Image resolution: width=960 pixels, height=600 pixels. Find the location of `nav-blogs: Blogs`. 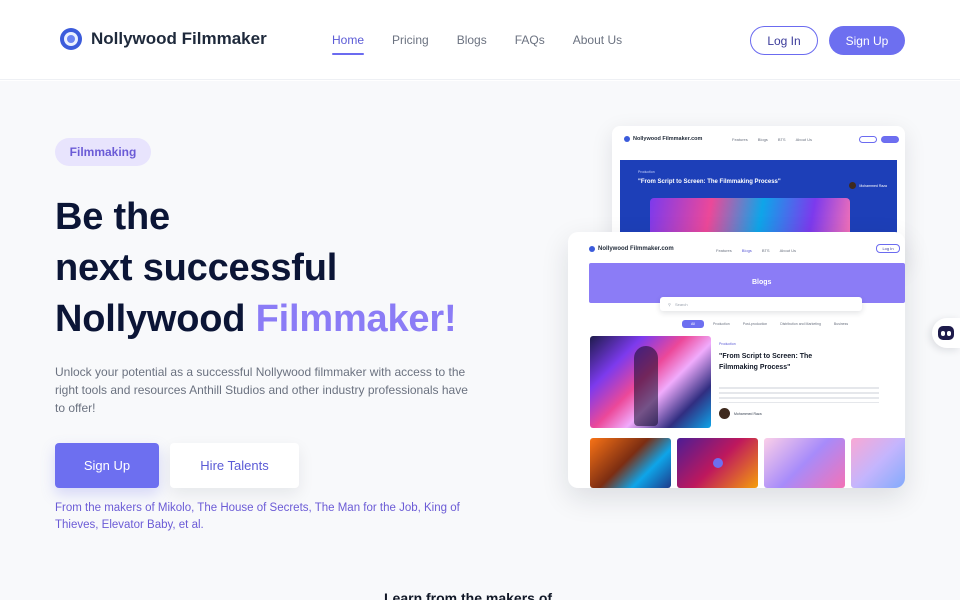

nav-blogs: Blogs is located at coordinates (472, 40).